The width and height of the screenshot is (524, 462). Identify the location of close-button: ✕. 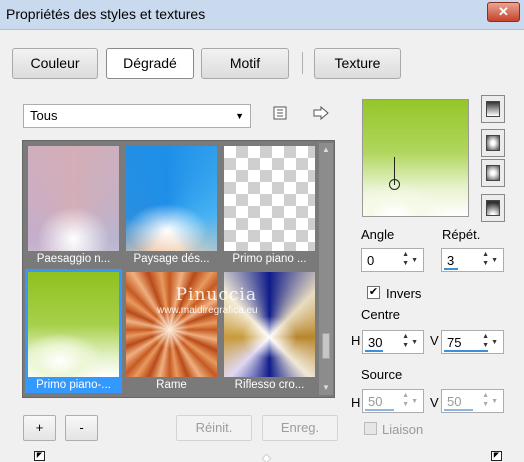
(503, 12).